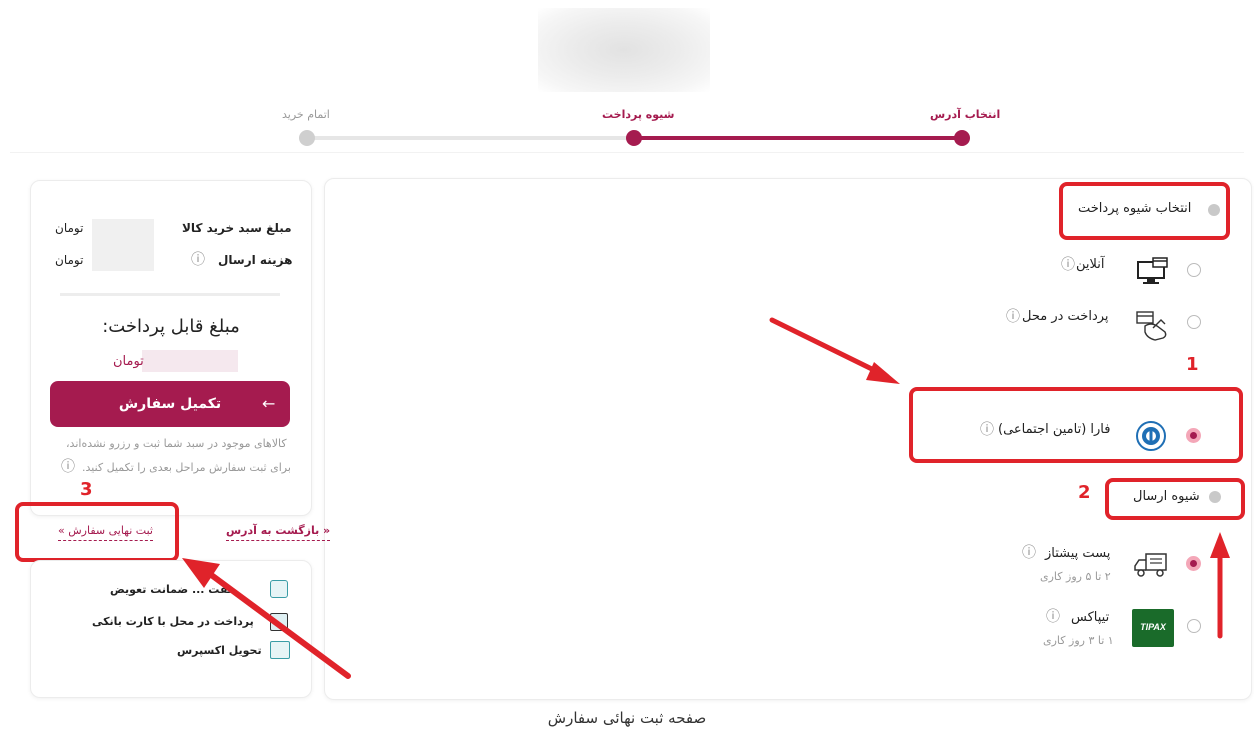 This screenshot has height=731, width=1254. I want to click on arrow-left-icon: ←, so click(269, 403).